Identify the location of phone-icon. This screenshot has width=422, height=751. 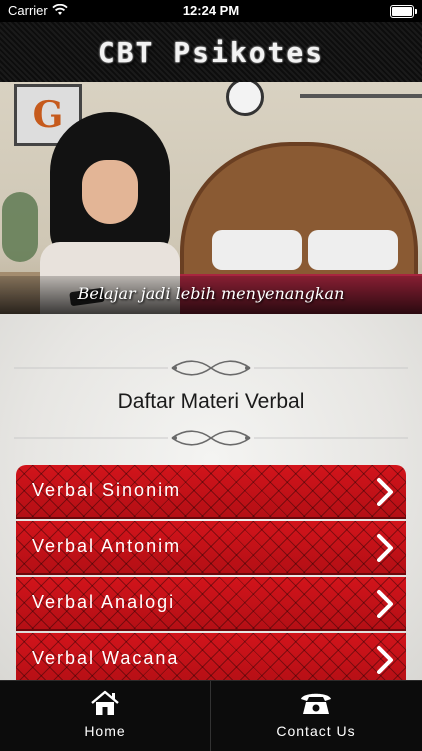
(316, 703).